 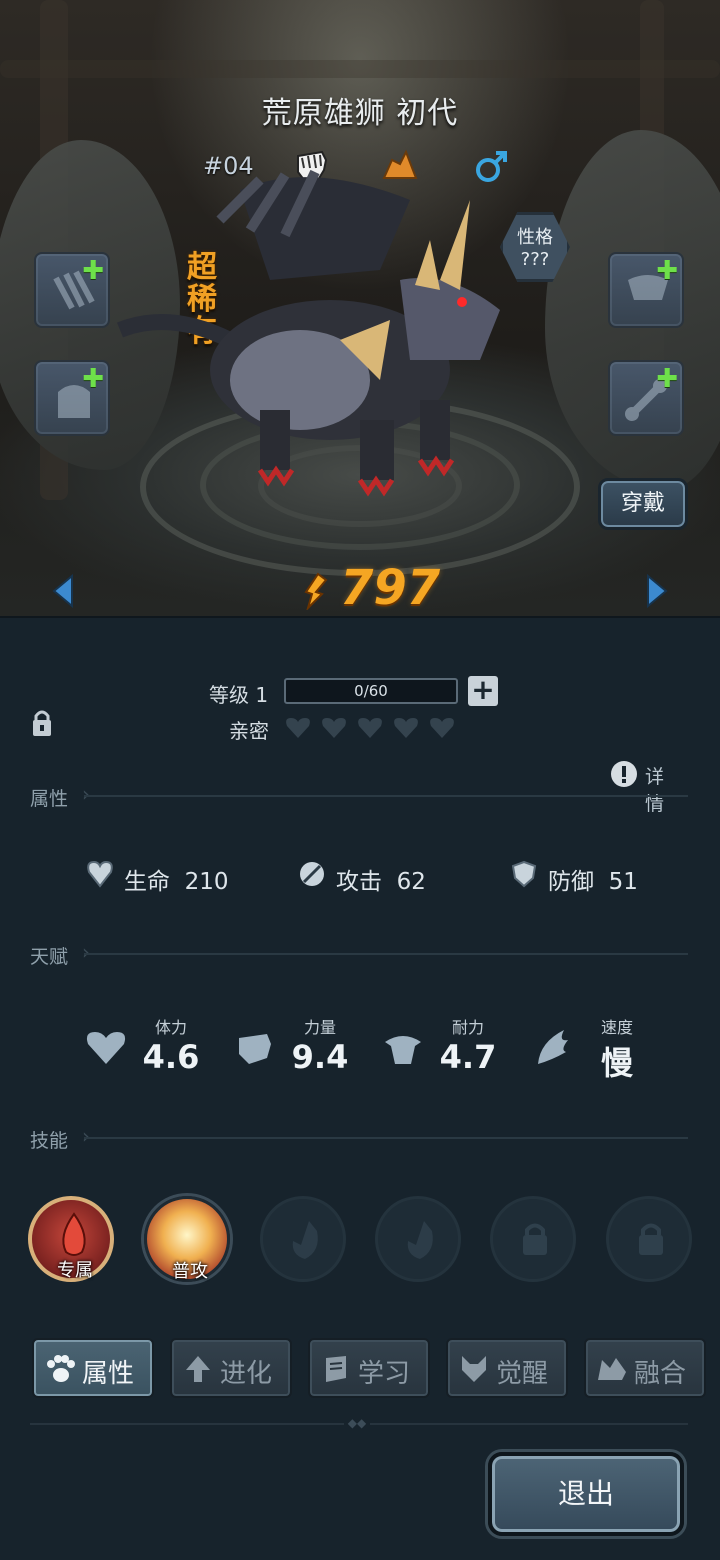 What do you see at coordinates (384, 1374) in the screenshot?
I see `tab-learn-label: 学习` at bounding box center [384, 1374].